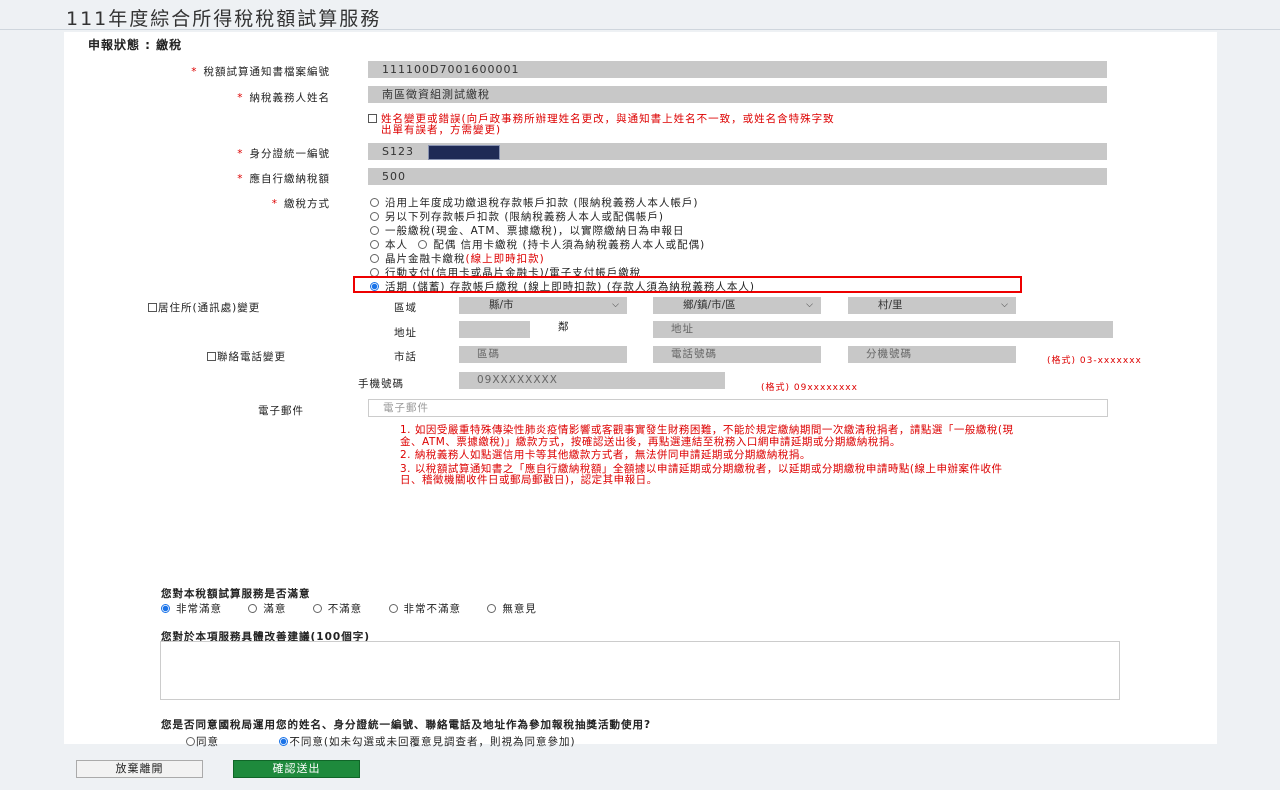 This screenshot has height=790, width=1280. Describe the element at coordinates (517, 216) in the screenshot. I see `pay-option-other-account: 另以下列存款帳戶扣款 (限納稅義務人本人或配偶帳戶)` at that location.